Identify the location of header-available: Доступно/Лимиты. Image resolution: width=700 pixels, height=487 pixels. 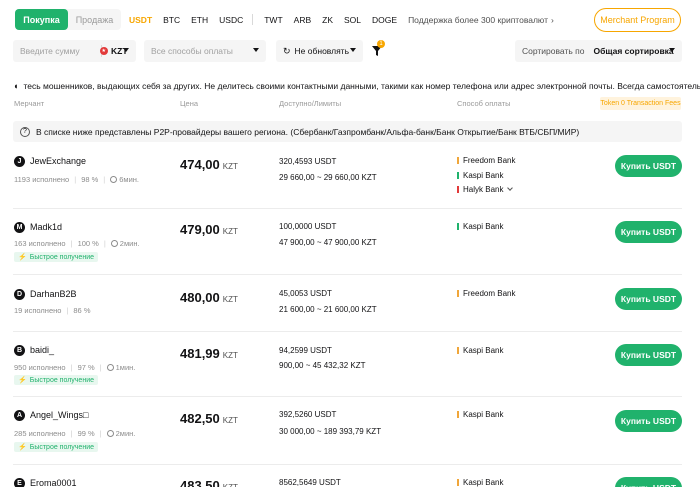
(310, 103).